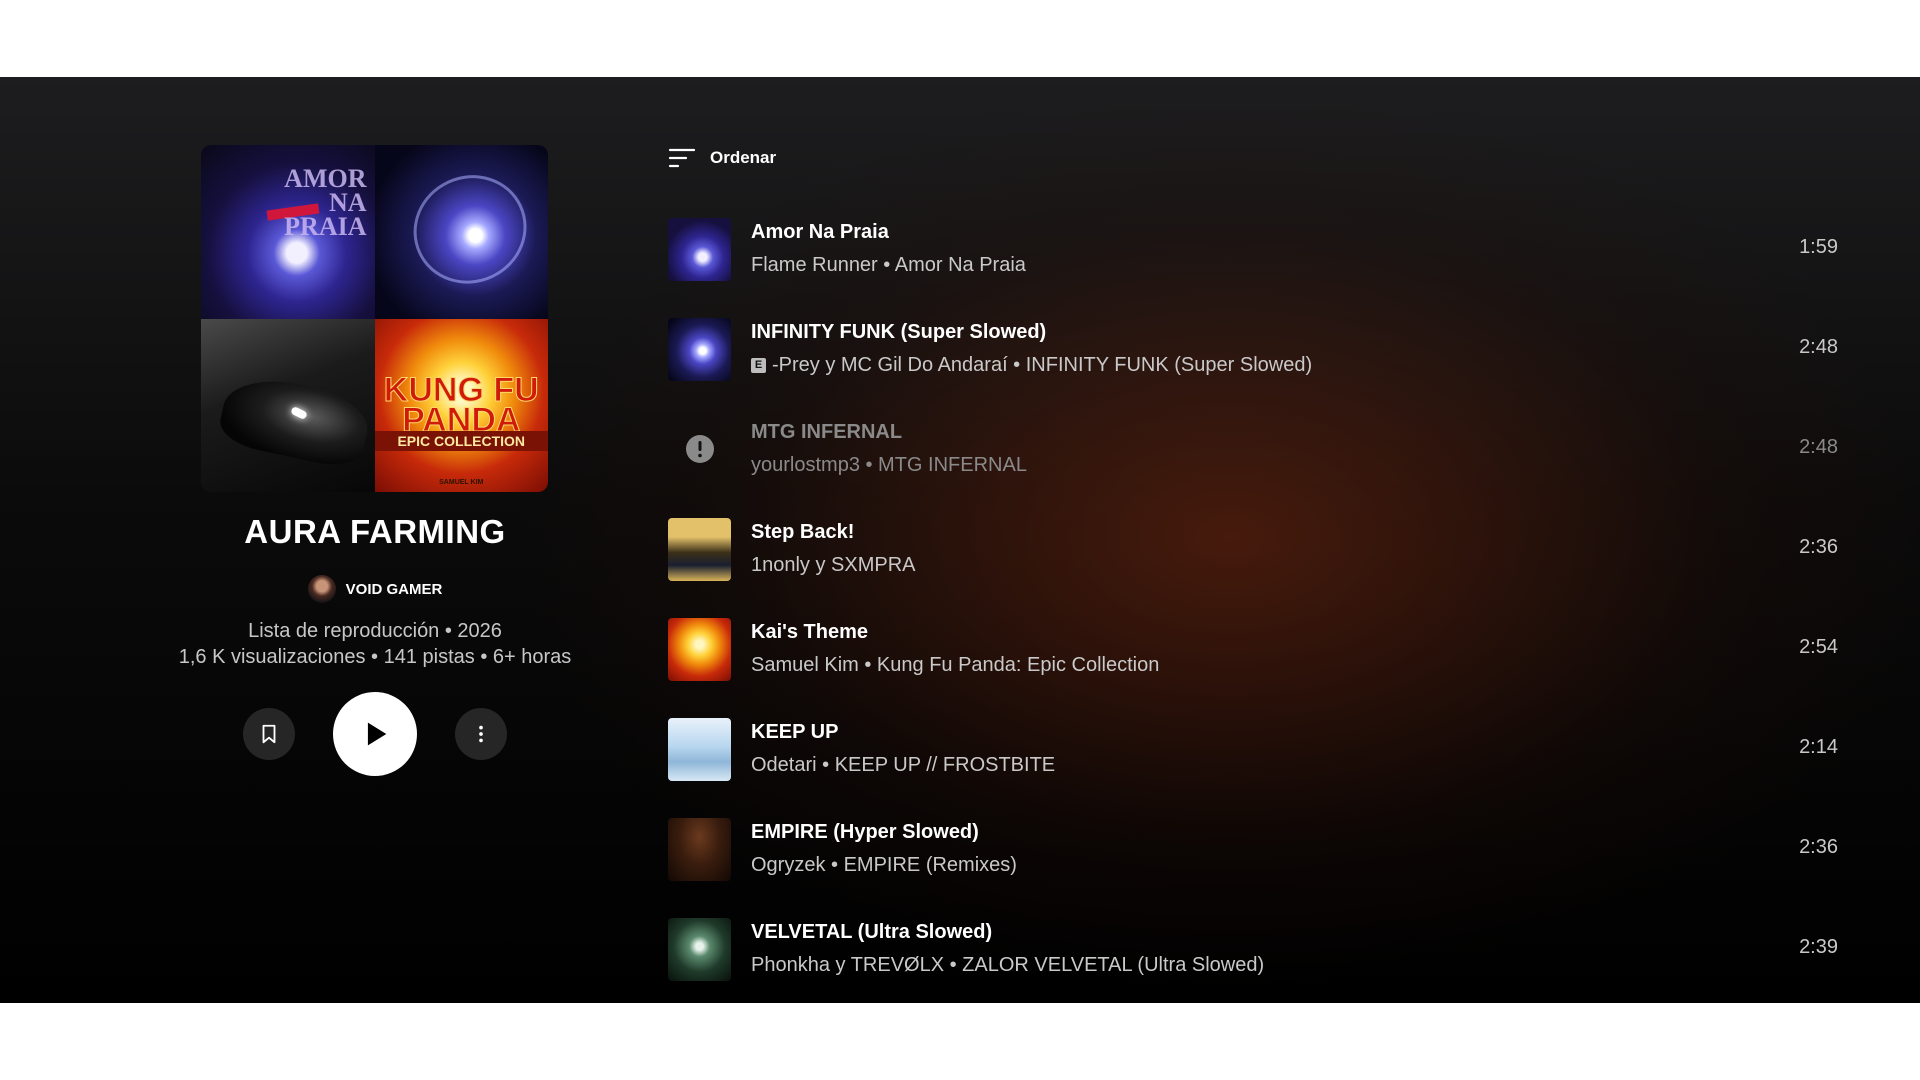 The height and width of the screenshot is (1080, 1920). I want to click on track-subtitle: Odetari • KEEP UP // FROSTBITE, so click(903, 765).